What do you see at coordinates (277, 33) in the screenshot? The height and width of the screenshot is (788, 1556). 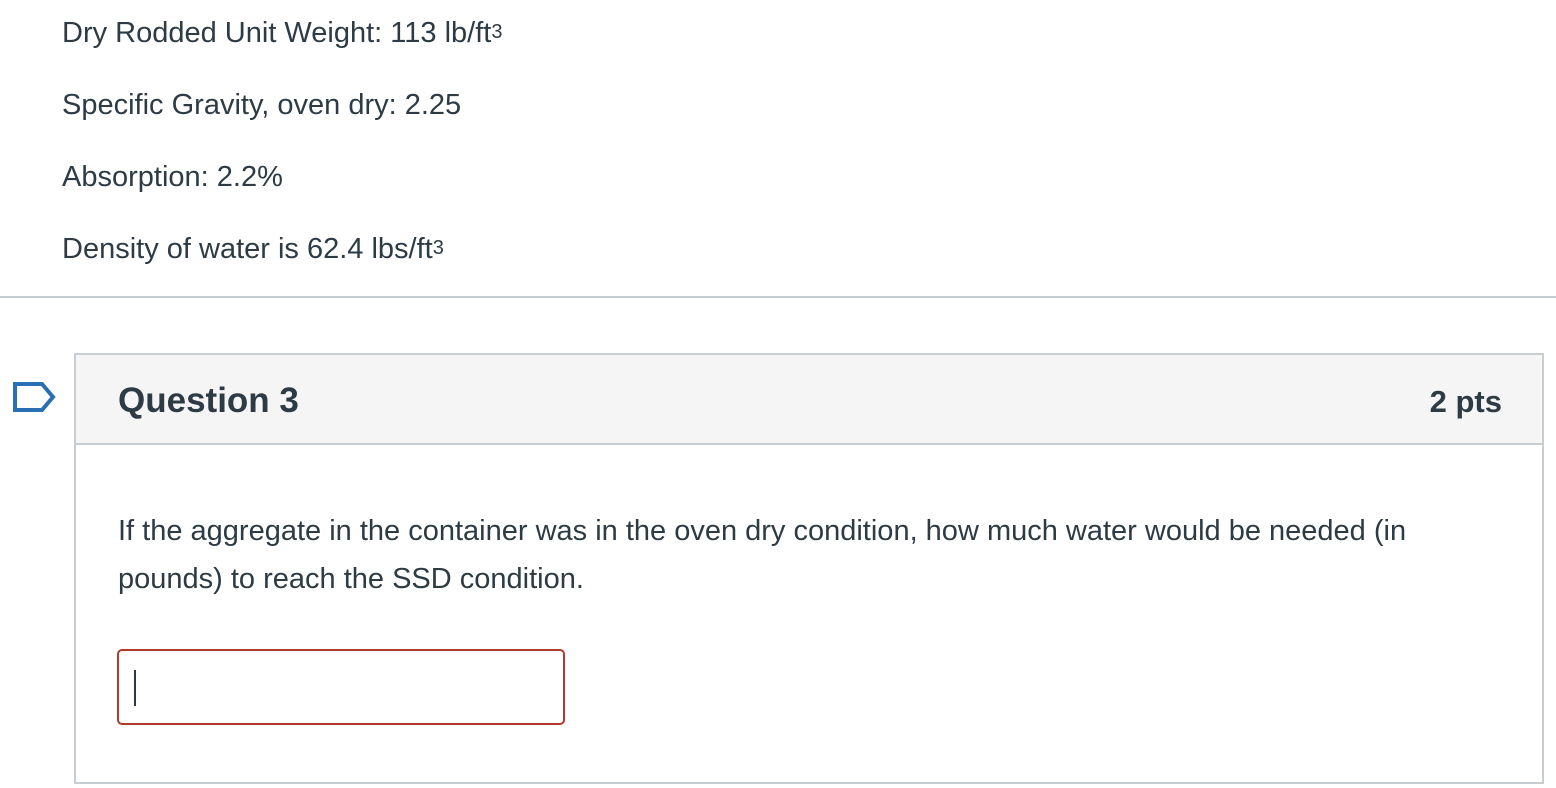 I see `info-line-text: Dry Rodded Unit Weight: 113 lb/ft` at bounding box center [277, 33].